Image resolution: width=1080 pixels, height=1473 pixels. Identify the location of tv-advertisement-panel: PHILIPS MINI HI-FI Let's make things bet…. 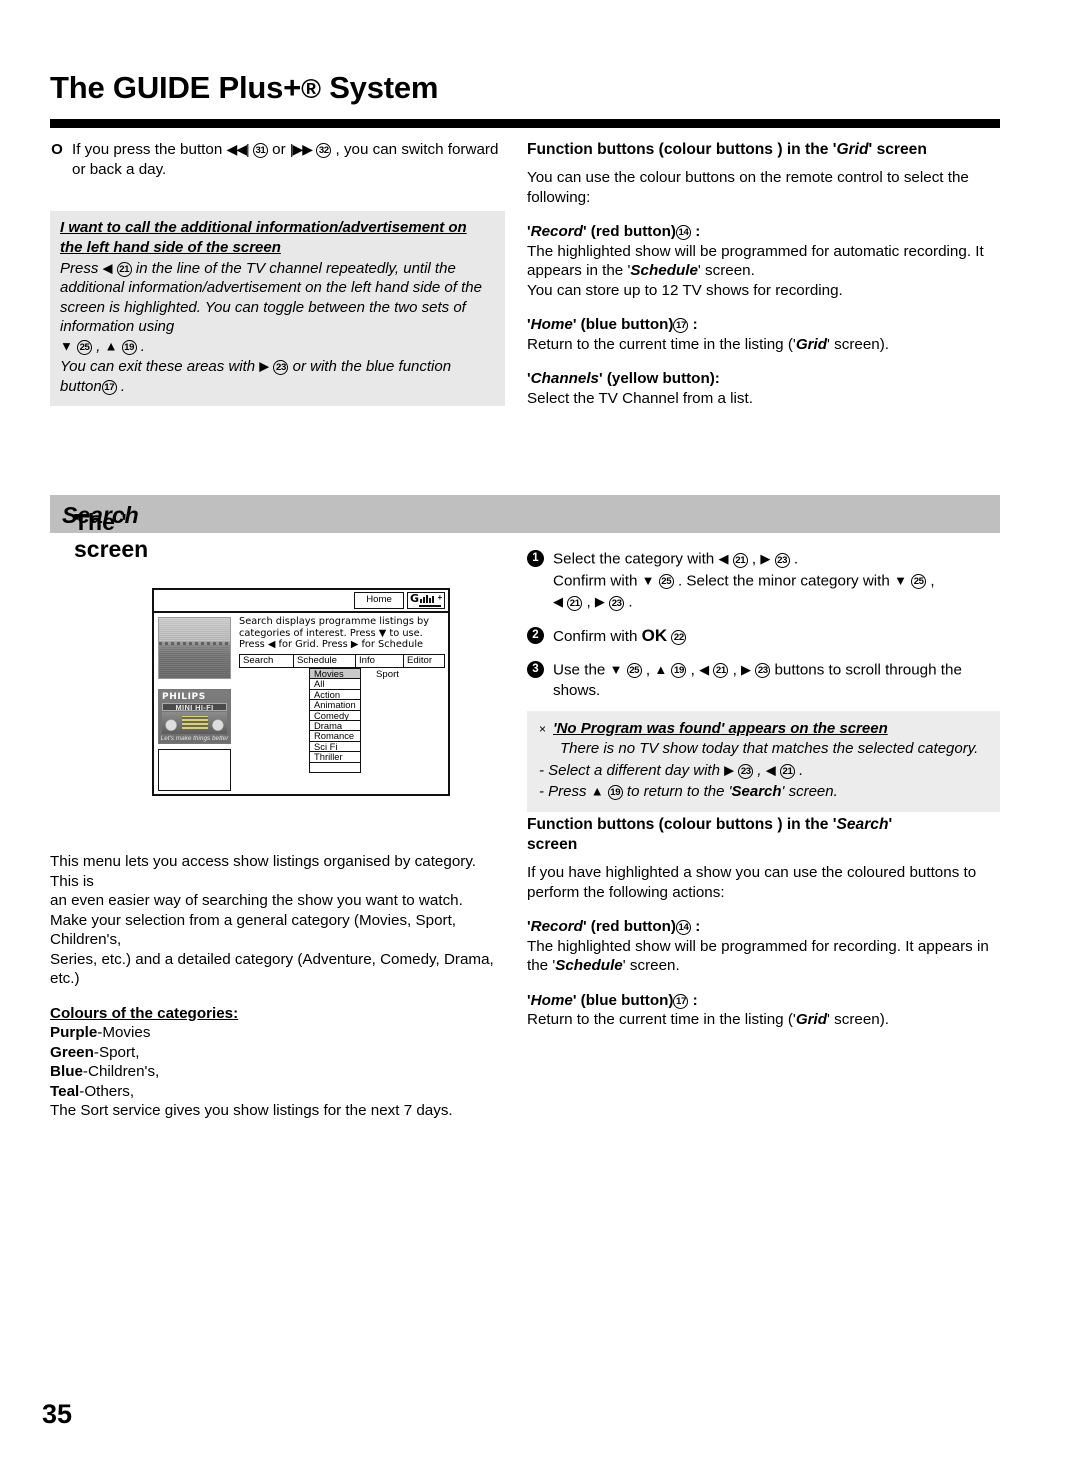
(194, 716).